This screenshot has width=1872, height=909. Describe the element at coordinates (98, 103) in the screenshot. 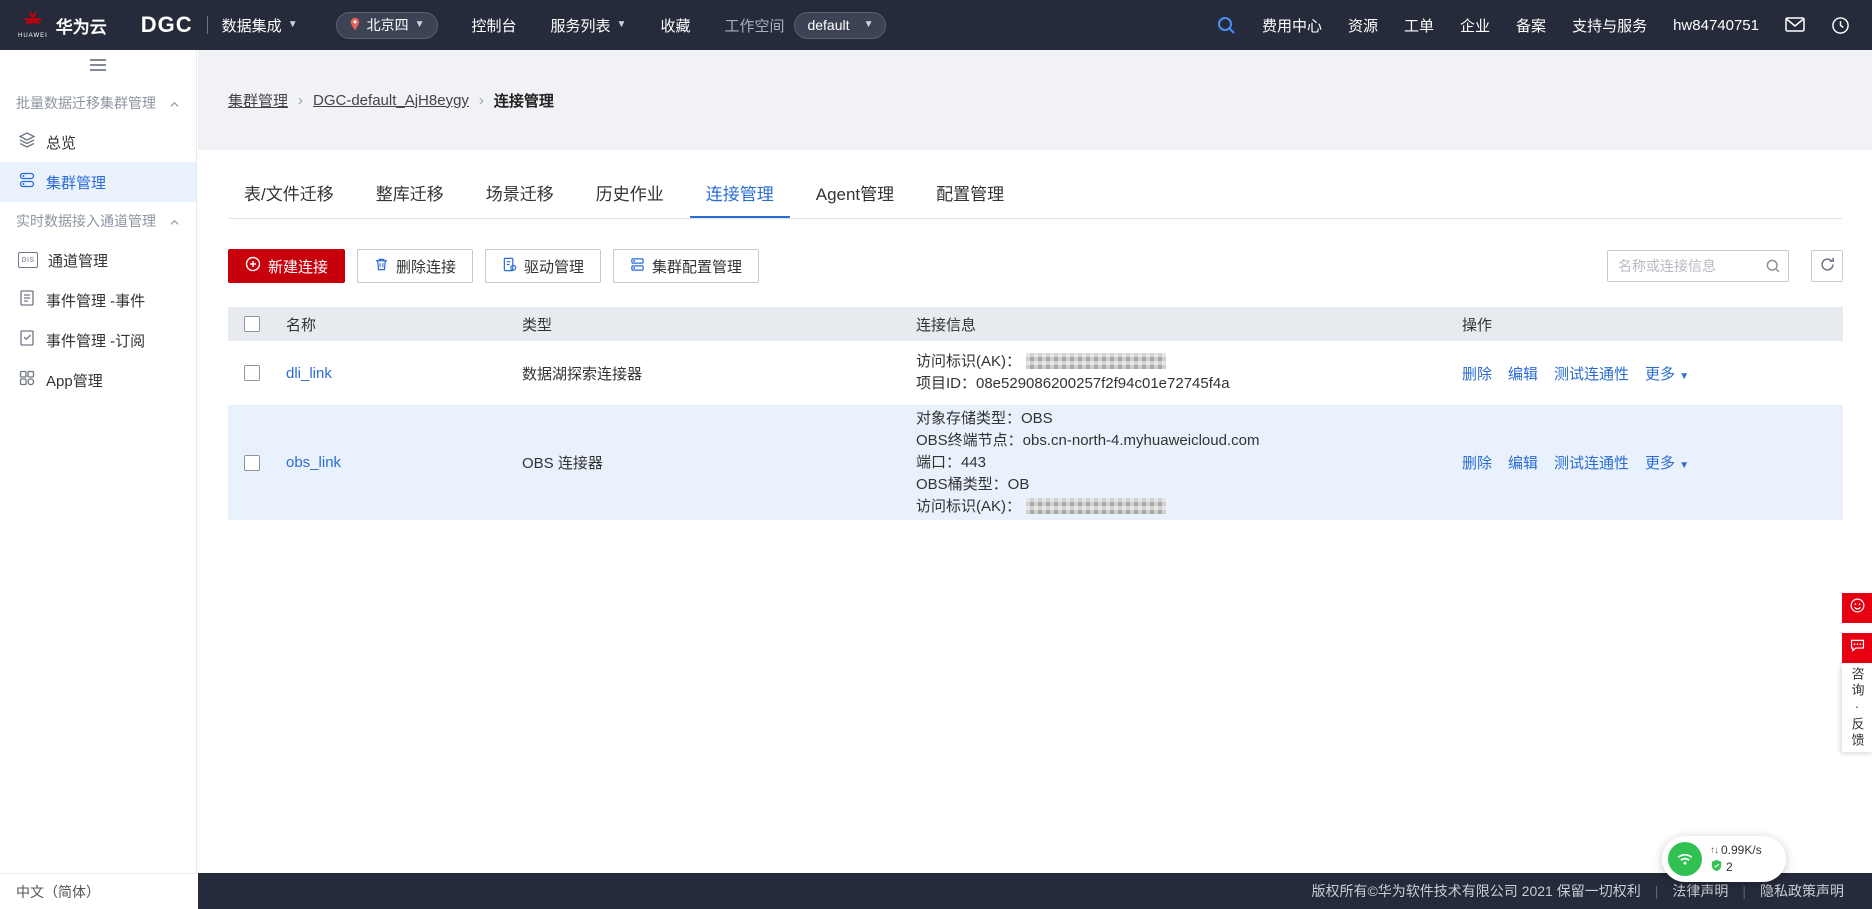

I see `sidebar-group-batch-migration: 批量数据迁移集群管理` at that location.